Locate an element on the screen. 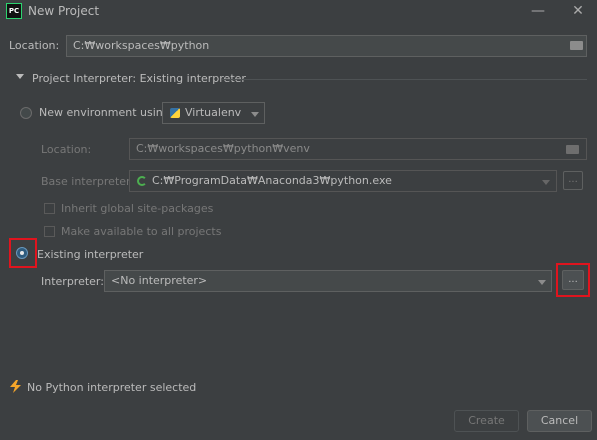  base-interpreter-dropdown: C:₩ProgramData₩Anaconda3₩python.exe is located at coordinates (343, 181).